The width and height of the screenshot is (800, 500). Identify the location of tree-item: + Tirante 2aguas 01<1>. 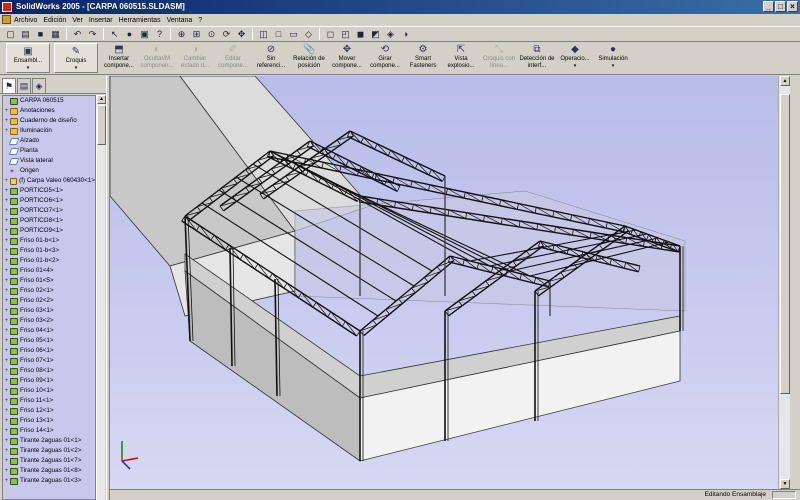
(49, 441).